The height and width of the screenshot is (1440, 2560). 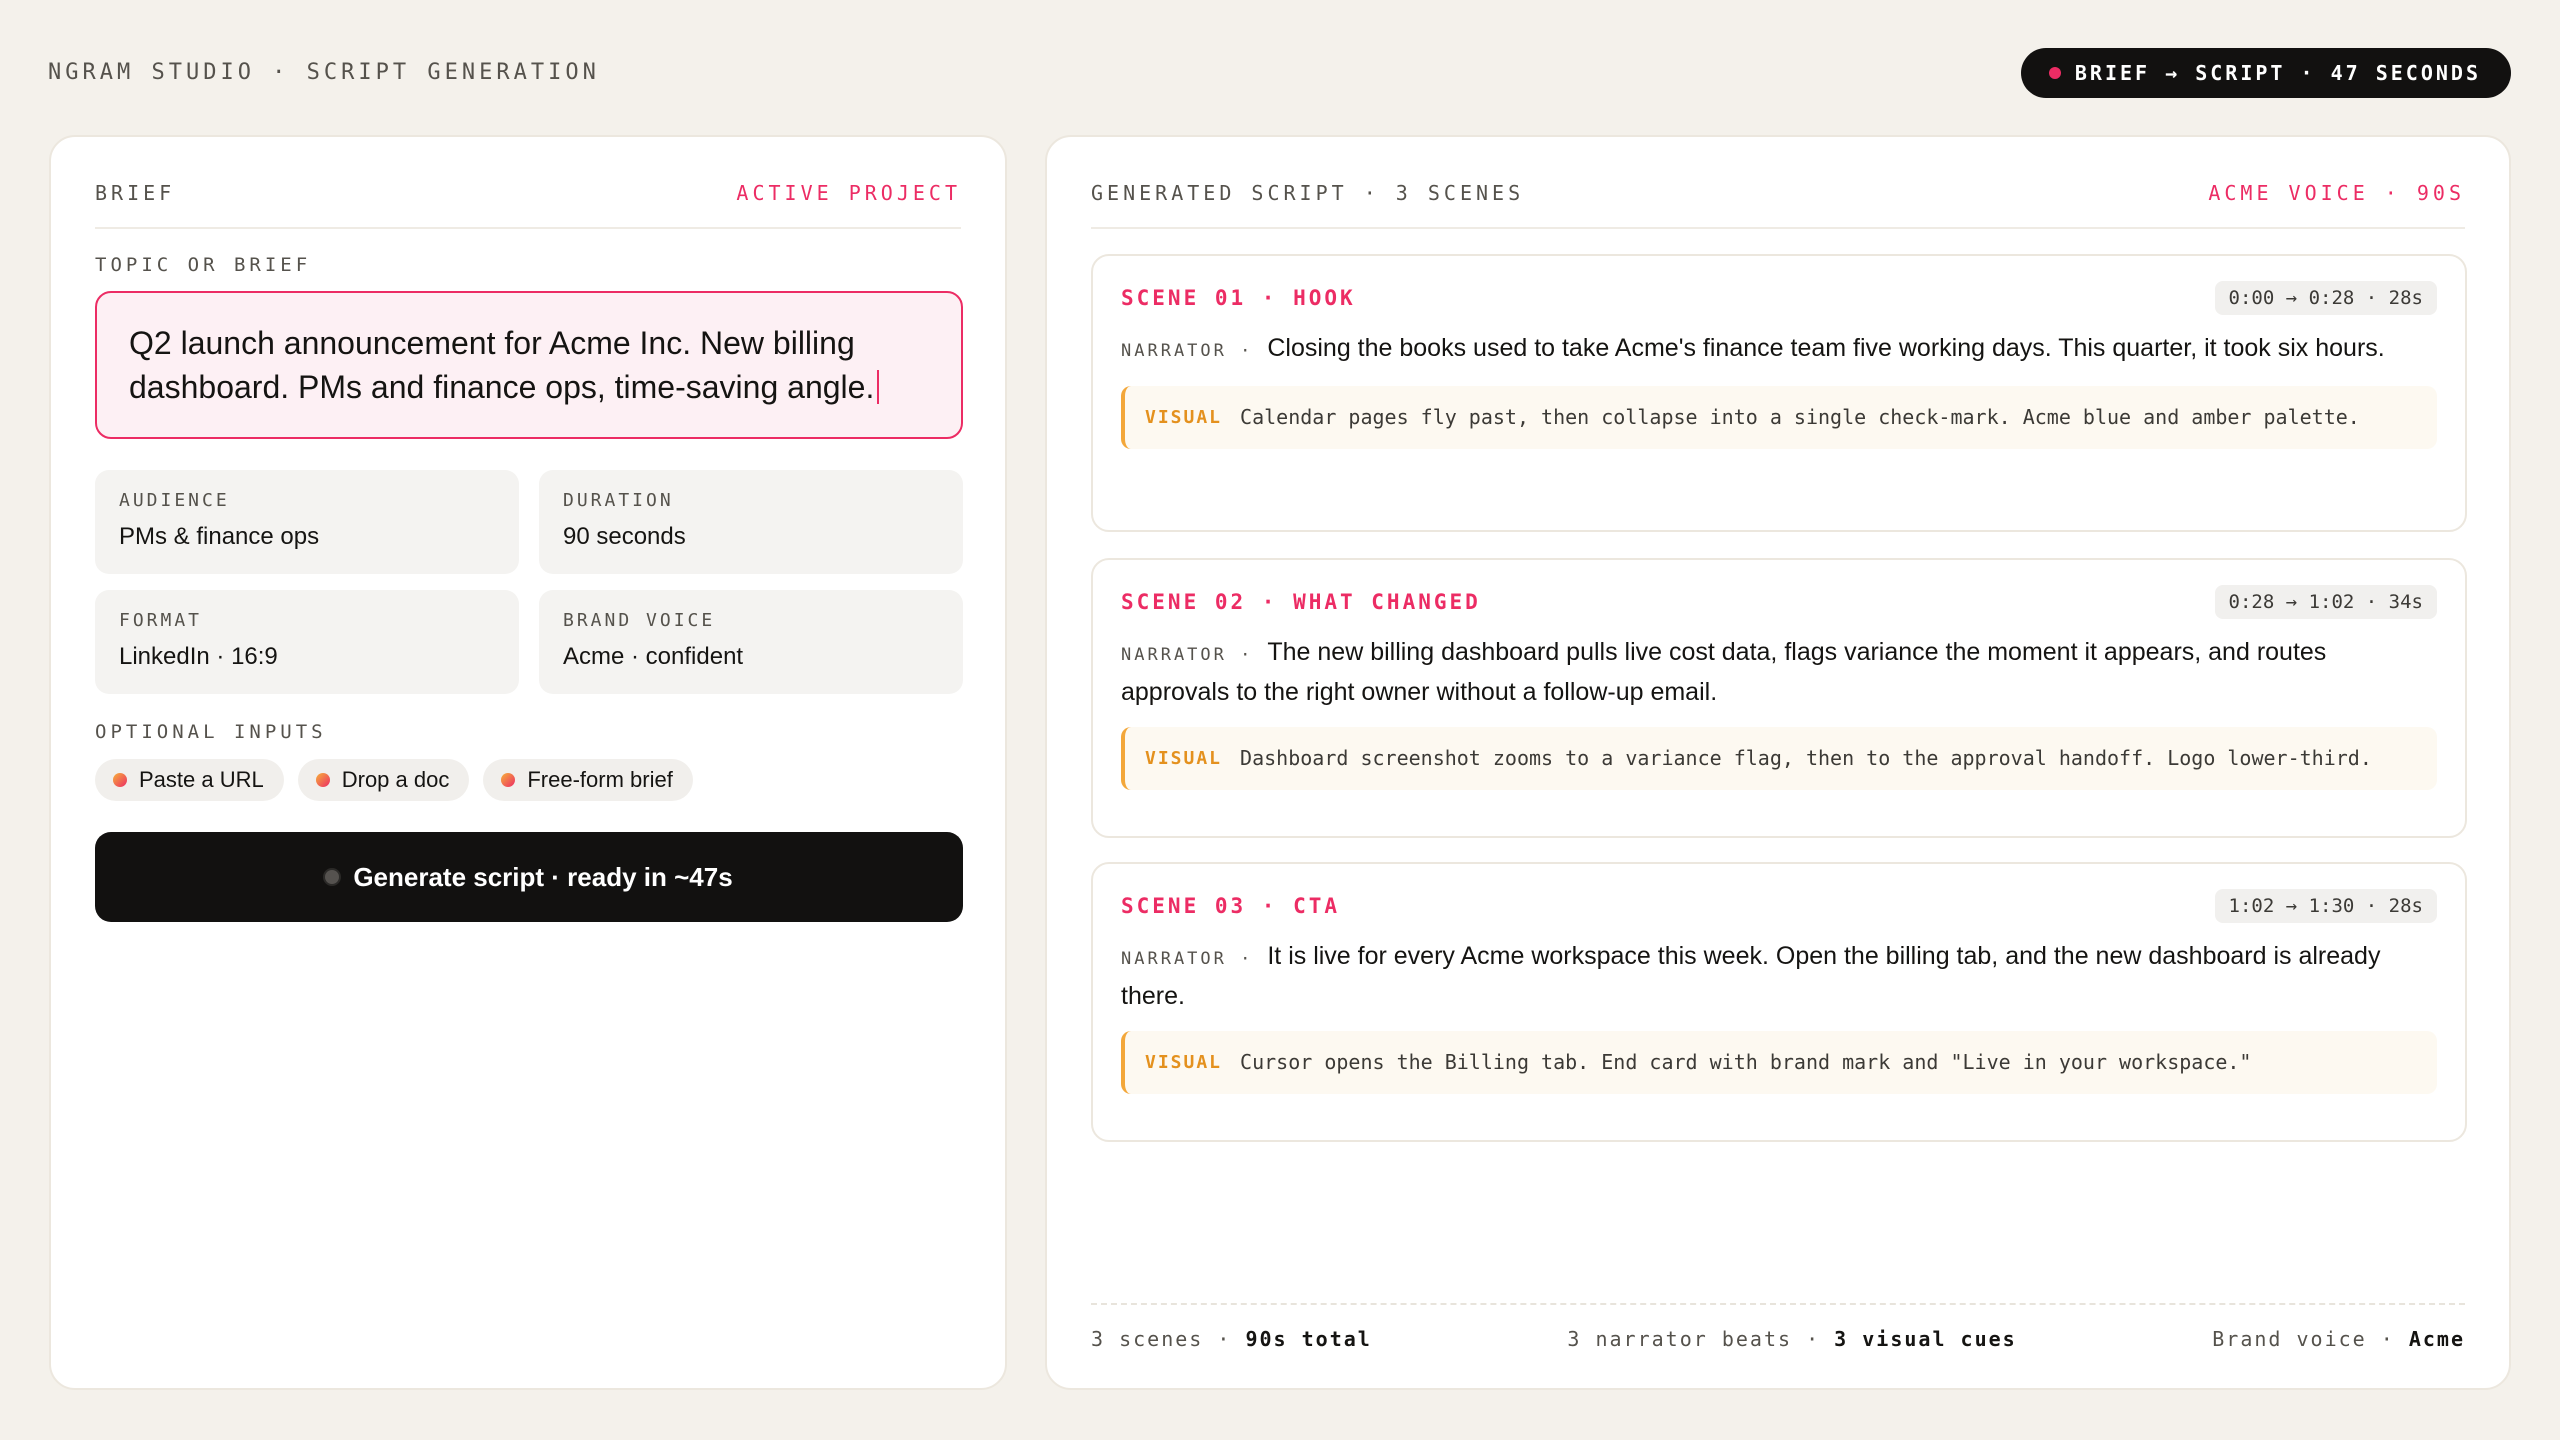 I want to click on chip-label: Paste a URL, so click(x=201, y=779).